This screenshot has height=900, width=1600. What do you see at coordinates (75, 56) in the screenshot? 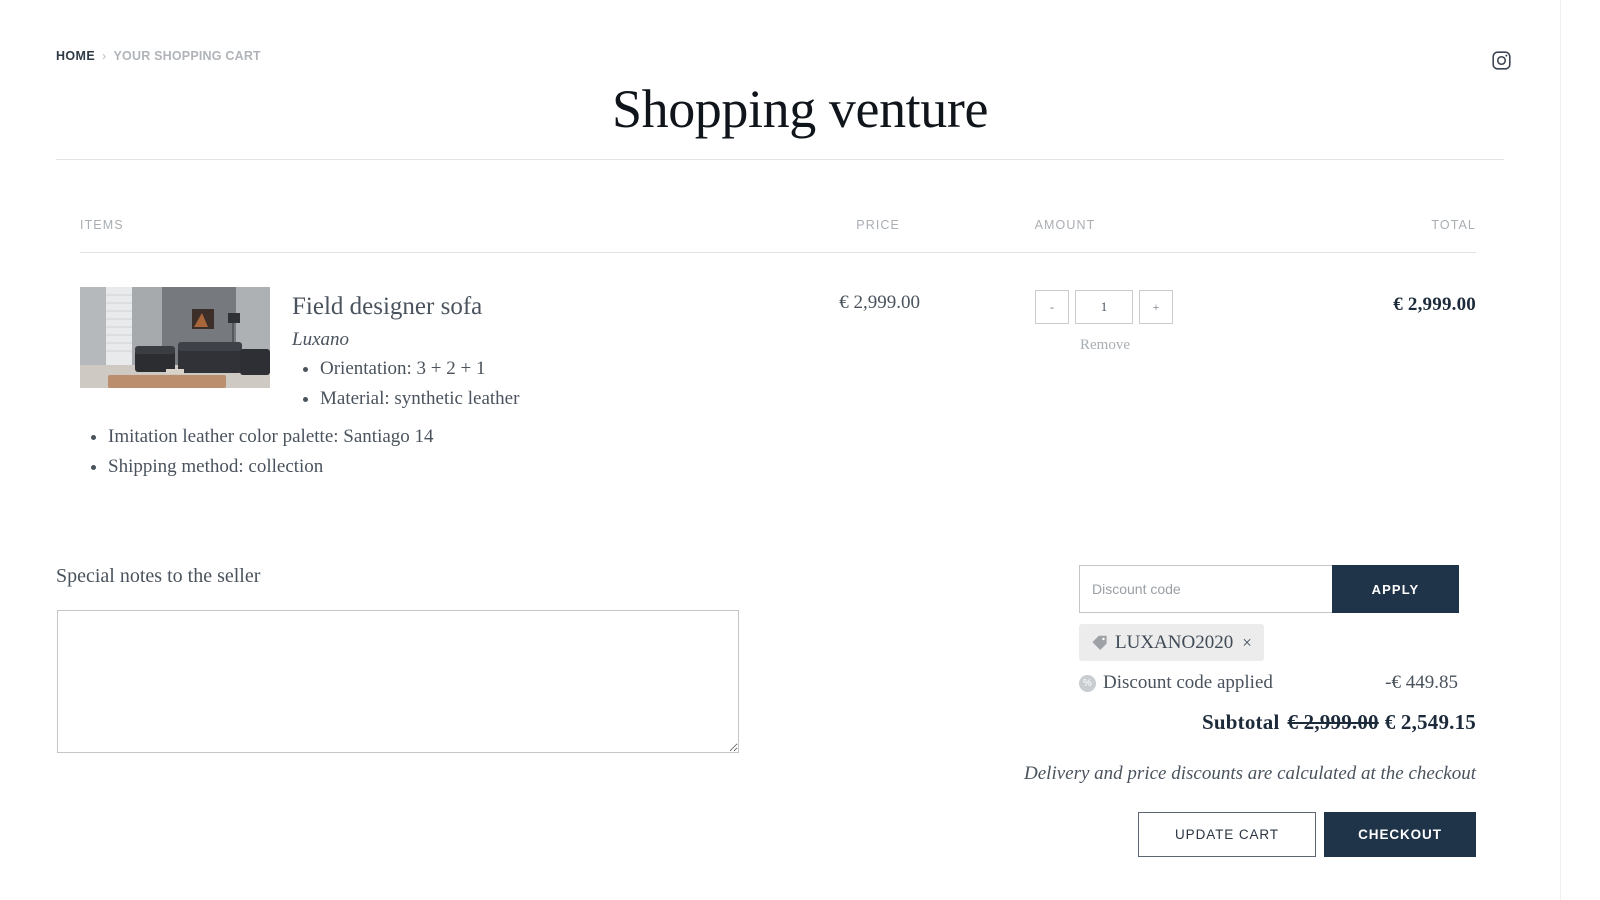
I see `breadcrumb-home-link: HOME` at bounding box center [75, 56].